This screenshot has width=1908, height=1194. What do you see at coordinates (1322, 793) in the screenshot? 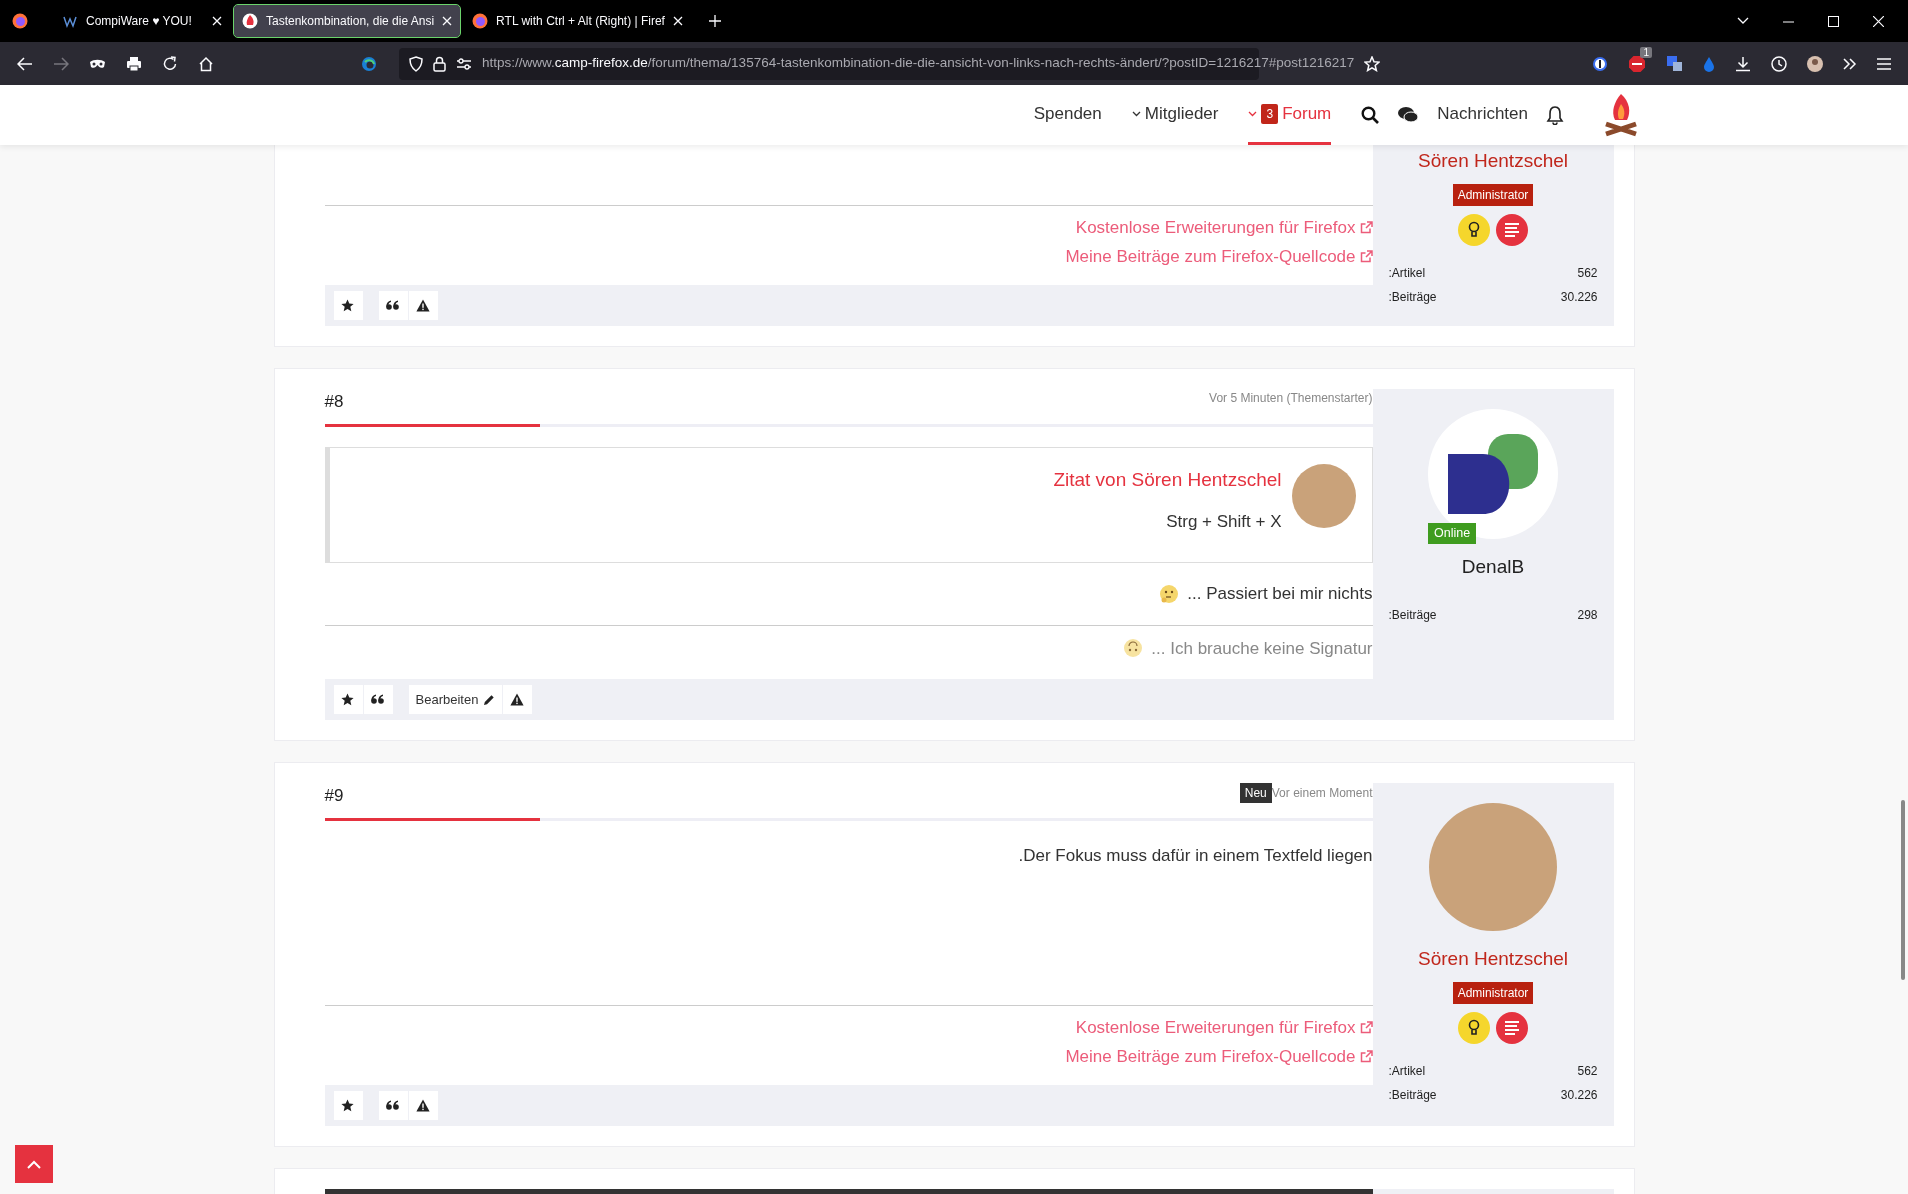
I see `post-time: Vor einem Moment` at bounding box center [1322, 793].